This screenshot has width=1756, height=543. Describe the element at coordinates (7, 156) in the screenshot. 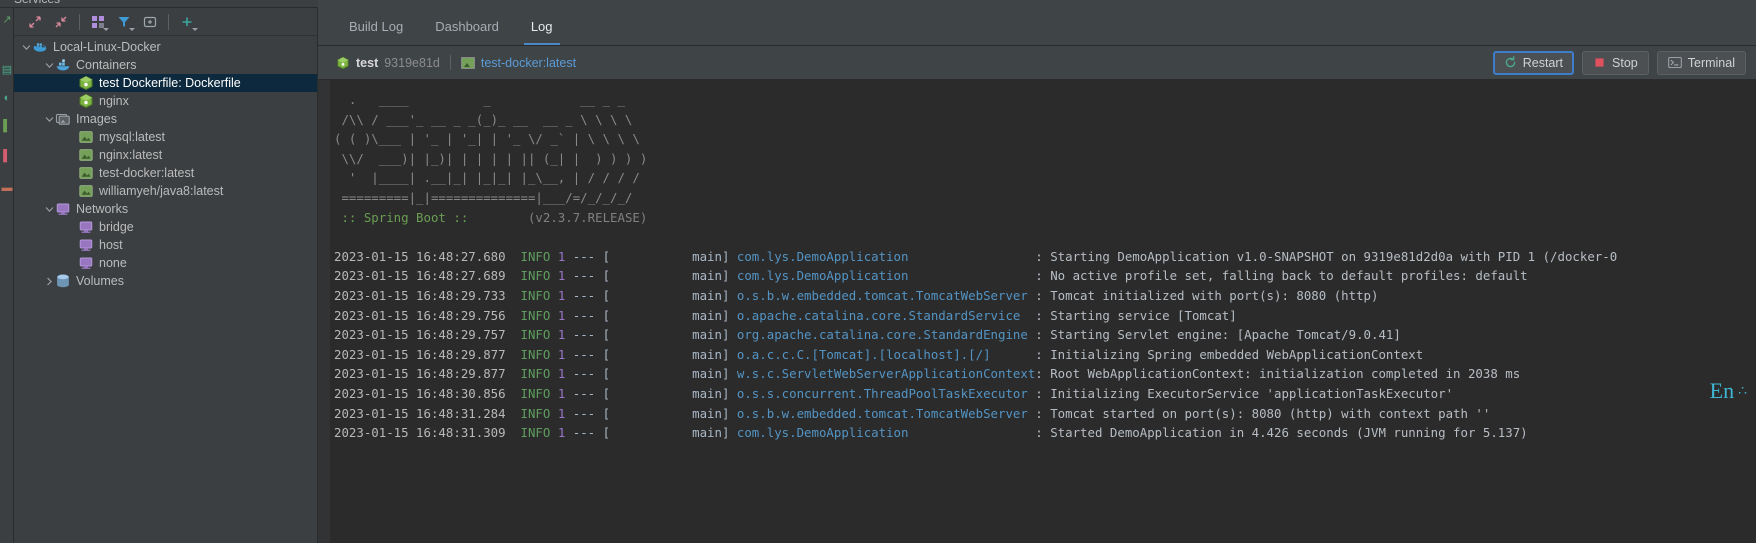

I see `bar-red-icon: ▌` at that location.